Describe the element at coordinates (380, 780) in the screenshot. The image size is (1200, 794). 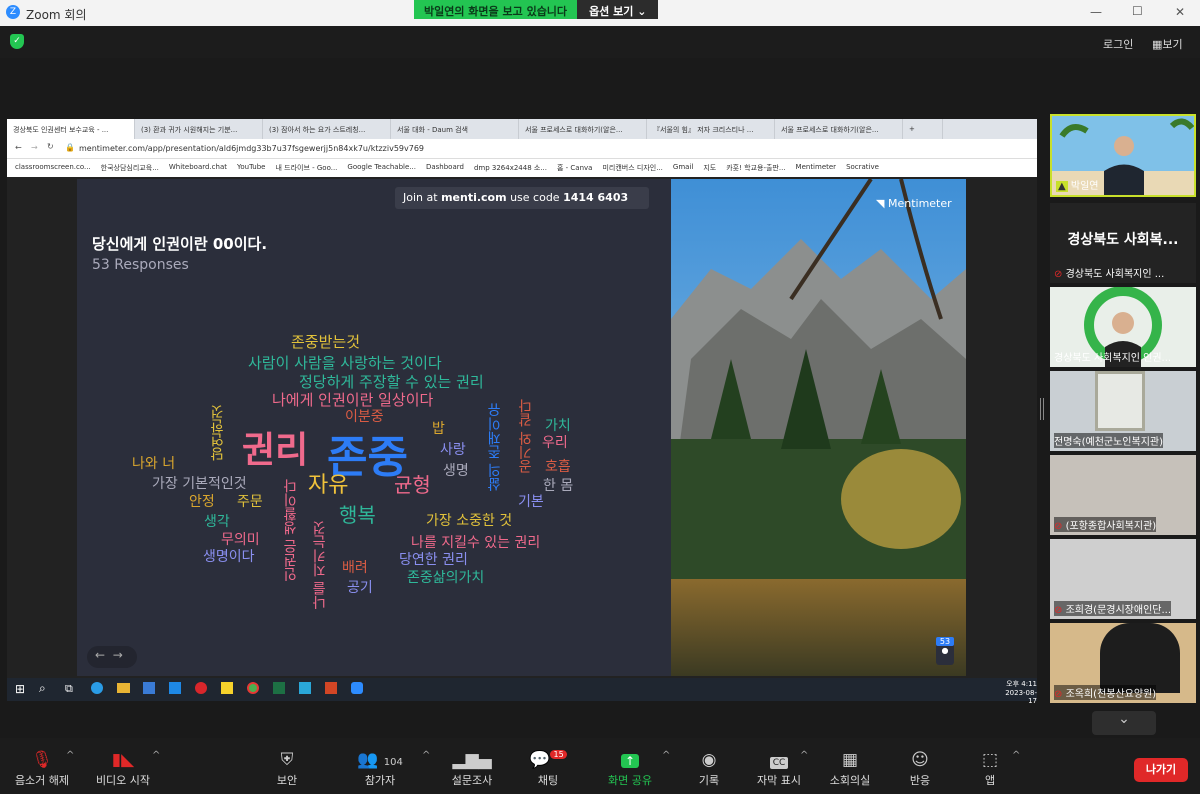
I see `participants-label: 참가자` at that location.